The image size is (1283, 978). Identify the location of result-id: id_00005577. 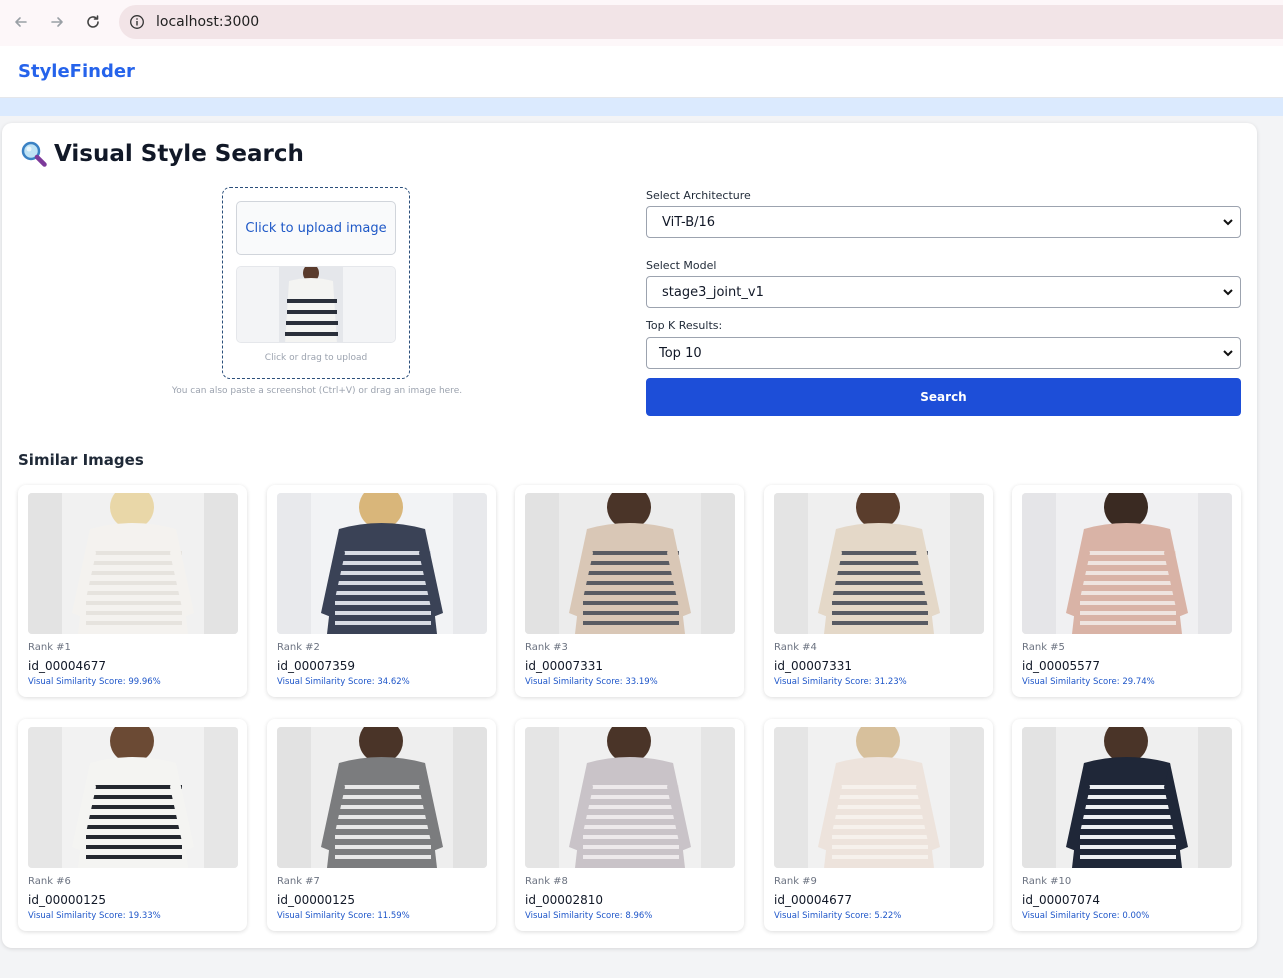
(1061, 666).